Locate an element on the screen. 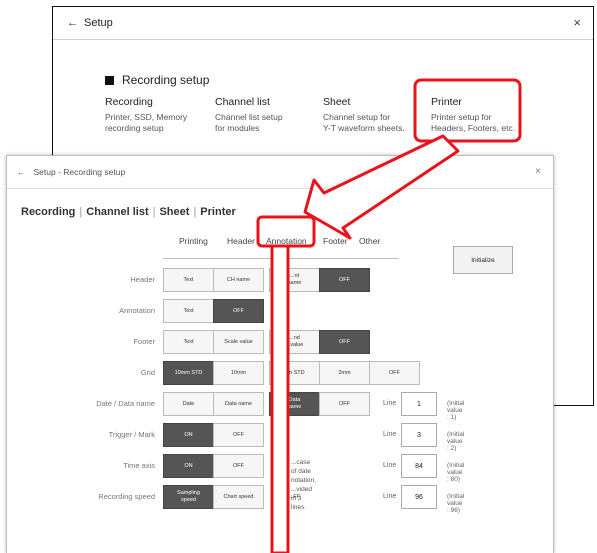  initialize-button: Initialize is located at coordinates (483, 260).